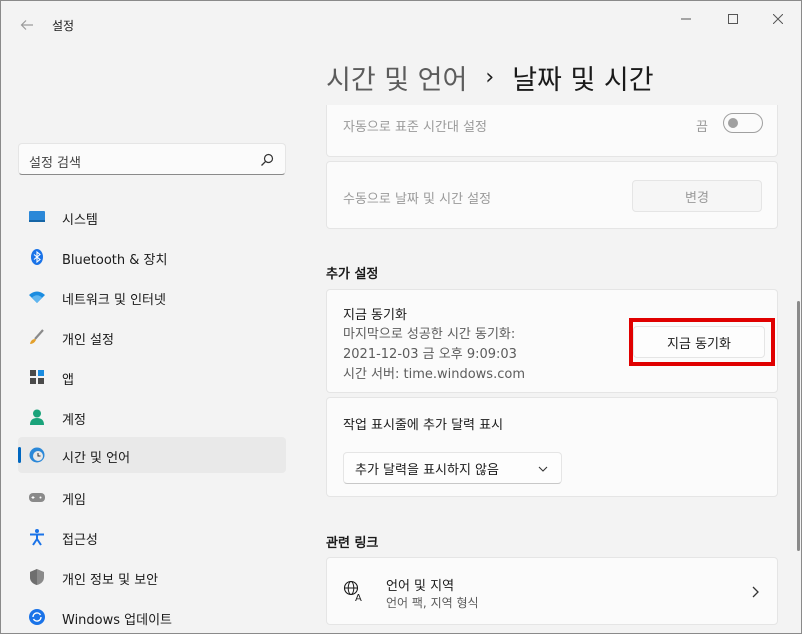 The width and height of the screenshot is (802, 634). I want to click on sidebar-item-accessibility: 접근성, so click(152, 537).